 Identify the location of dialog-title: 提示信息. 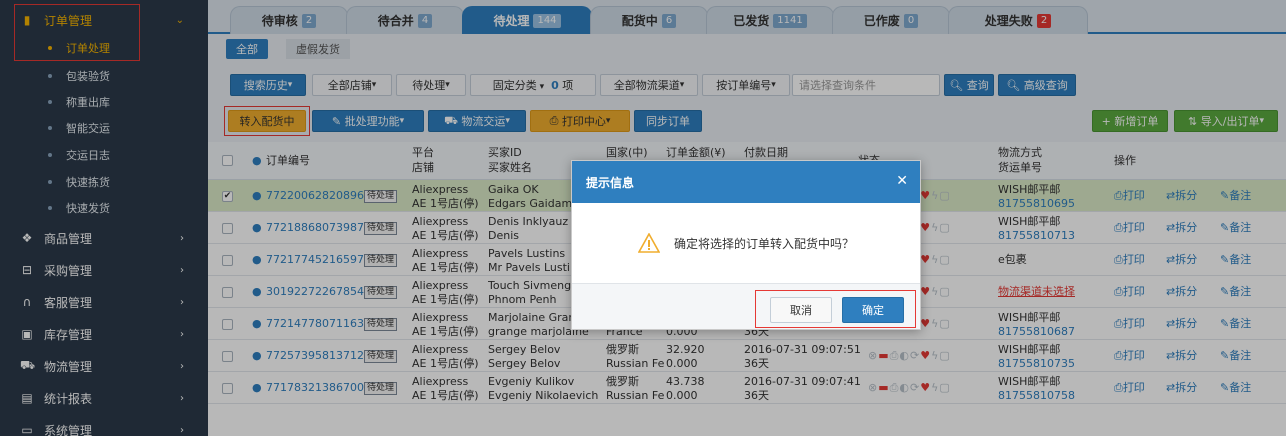
(610, 182).